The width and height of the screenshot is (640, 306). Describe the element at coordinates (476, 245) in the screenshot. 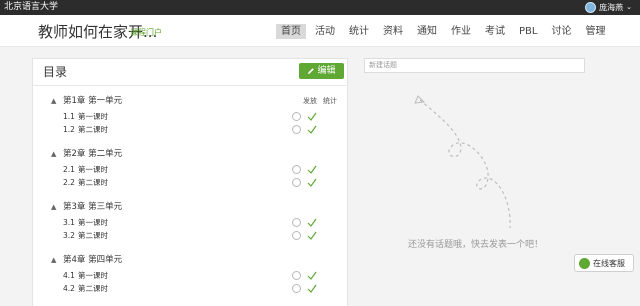

I see `empty-state-message: 还没有话题哦，快去发表一个吧！` at that location.